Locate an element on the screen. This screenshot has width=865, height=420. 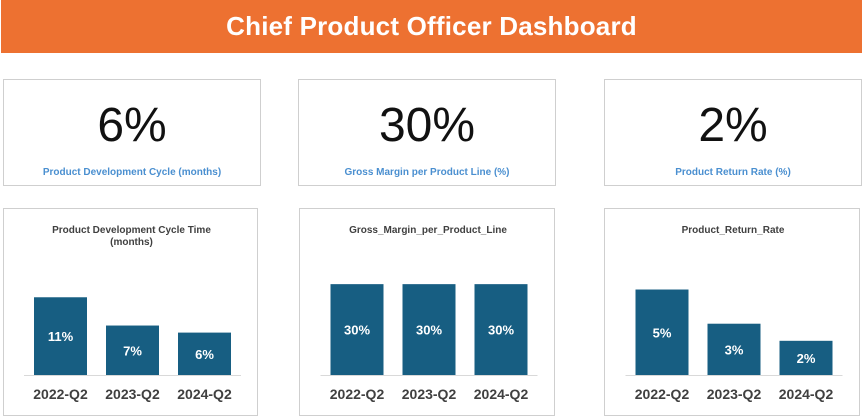
data-label: 11% is located at coordinates (61, 336).